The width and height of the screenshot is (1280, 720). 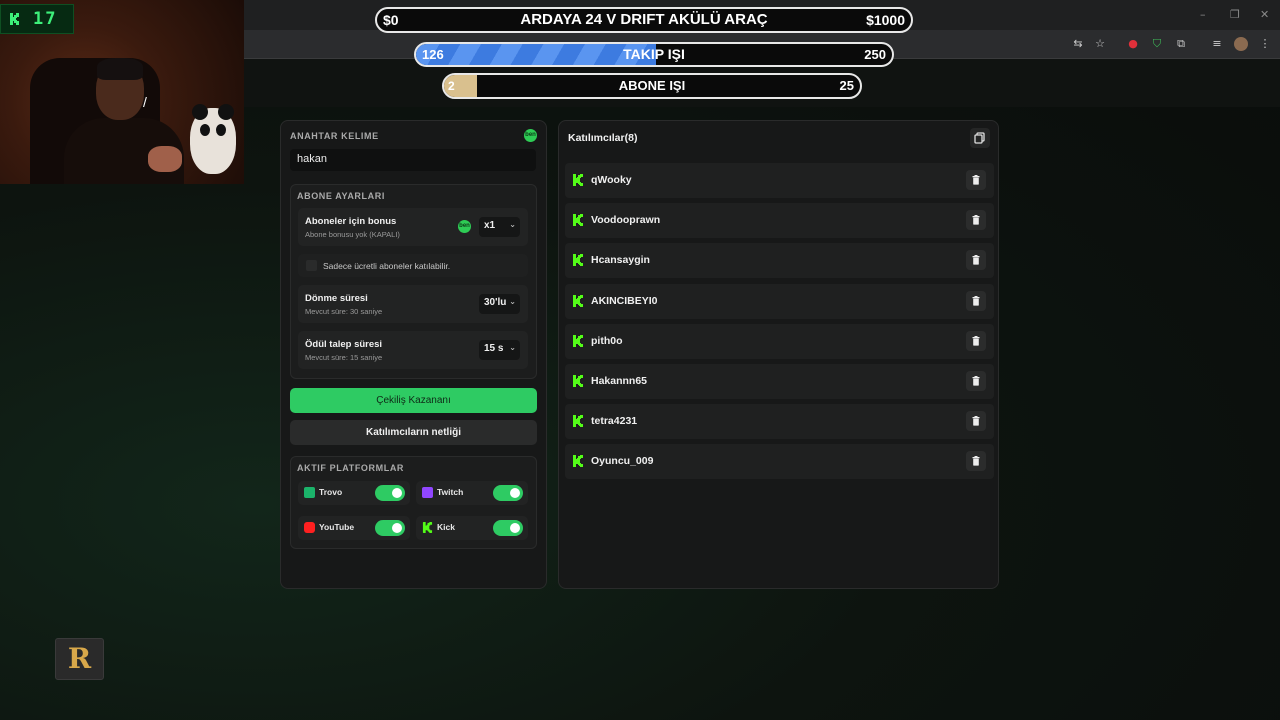 I want to click on platform-kick: Kick, so click(x=472, y=528).